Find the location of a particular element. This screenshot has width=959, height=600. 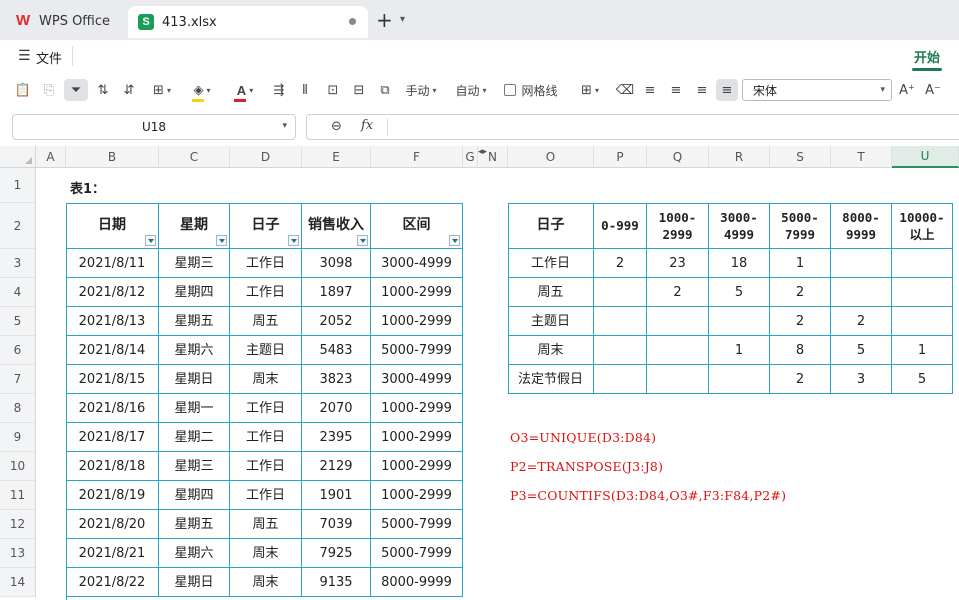

hidden-columns-icon: ◂▸ is located at coordinates (482, 152).